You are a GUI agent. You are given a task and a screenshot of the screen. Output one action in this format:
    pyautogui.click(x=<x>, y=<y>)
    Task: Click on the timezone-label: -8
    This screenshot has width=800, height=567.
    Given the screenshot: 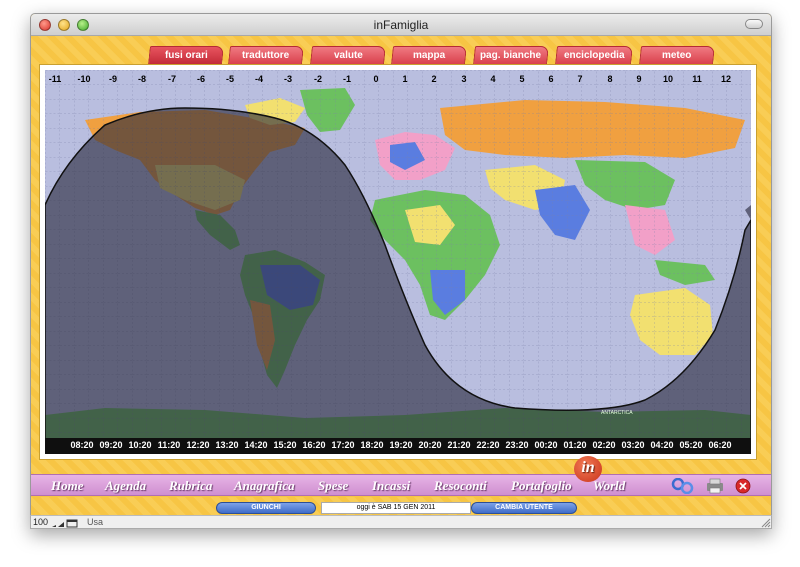 What is the action you would take?
    pyautogui.click(x=141, y=79)
    